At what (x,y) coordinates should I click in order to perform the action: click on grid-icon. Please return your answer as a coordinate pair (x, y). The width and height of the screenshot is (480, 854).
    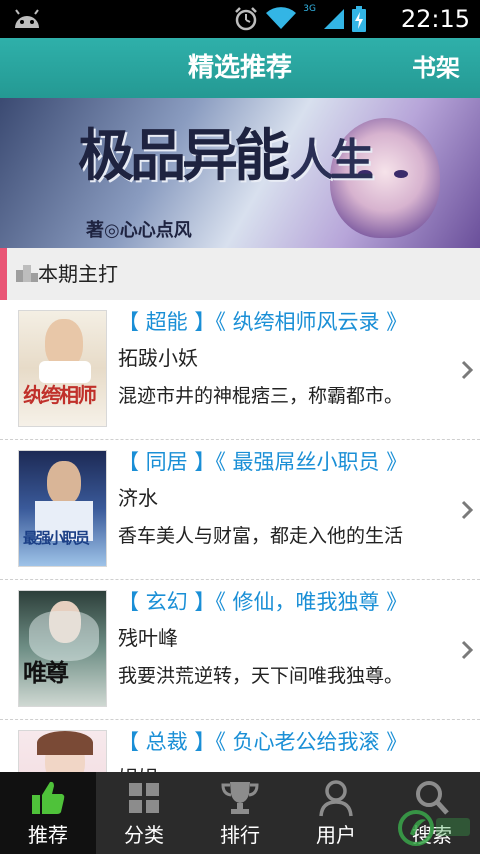
    Looking at the image, I should click on (144, 798).